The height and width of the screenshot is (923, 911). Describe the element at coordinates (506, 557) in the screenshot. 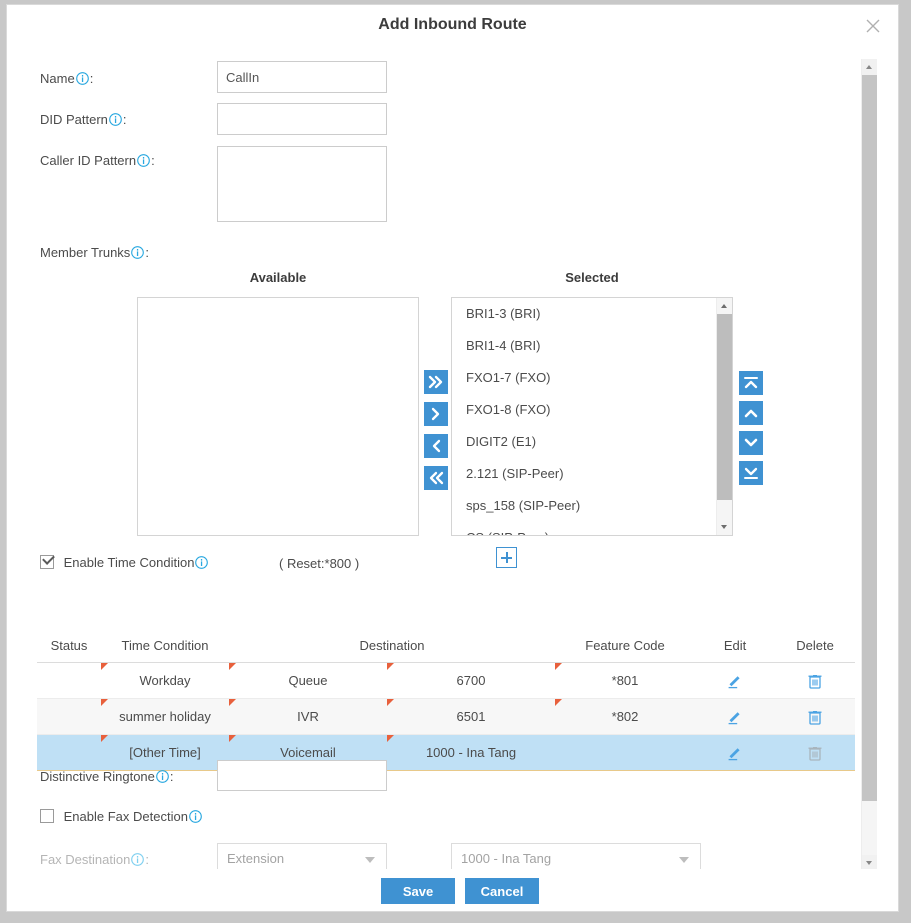

I see `add-time-condition-button` at that location.